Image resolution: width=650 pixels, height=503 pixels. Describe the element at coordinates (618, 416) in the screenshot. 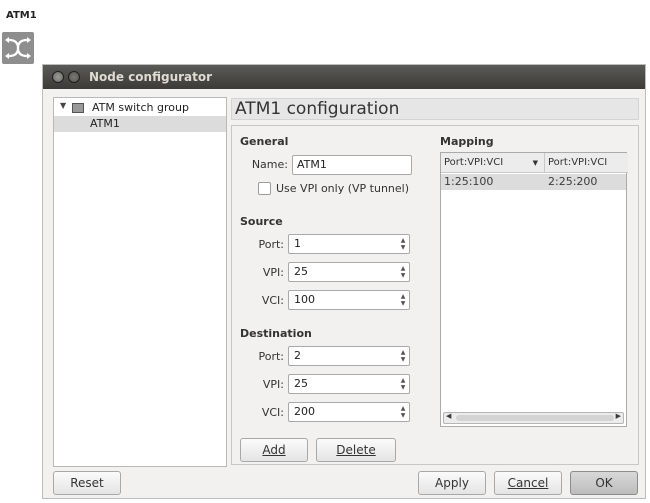

I see `scroll-right-icon: ▶` at that location.